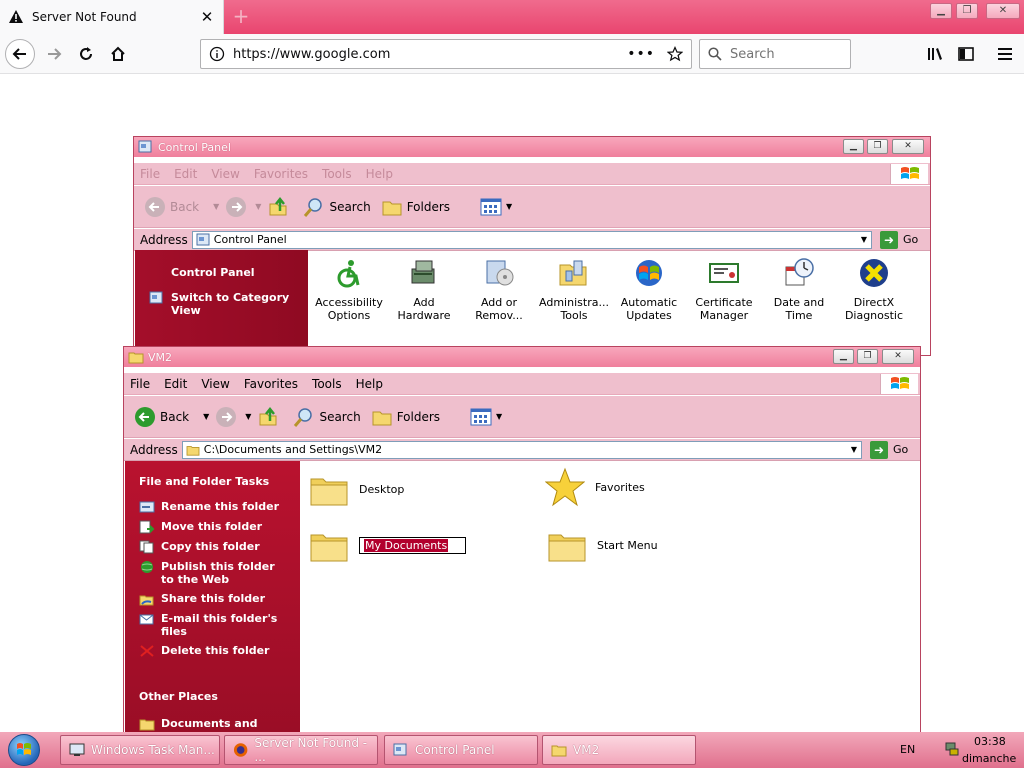  What do you see at coordinates (602, 545) in the screenshot?
I see `folder-start-menu: Start Menu` at bounding box center [602, 545].